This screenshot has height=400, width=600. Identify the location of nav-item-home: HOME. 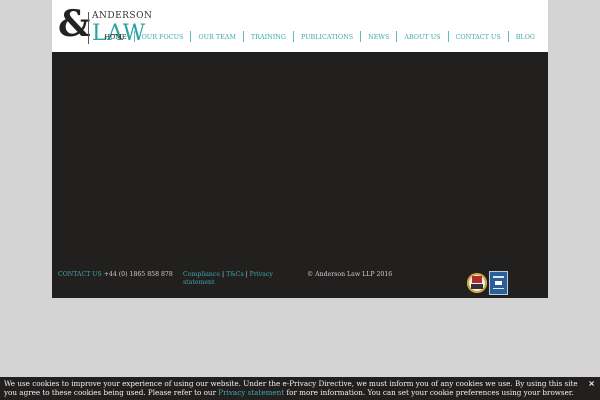
(116, 37).